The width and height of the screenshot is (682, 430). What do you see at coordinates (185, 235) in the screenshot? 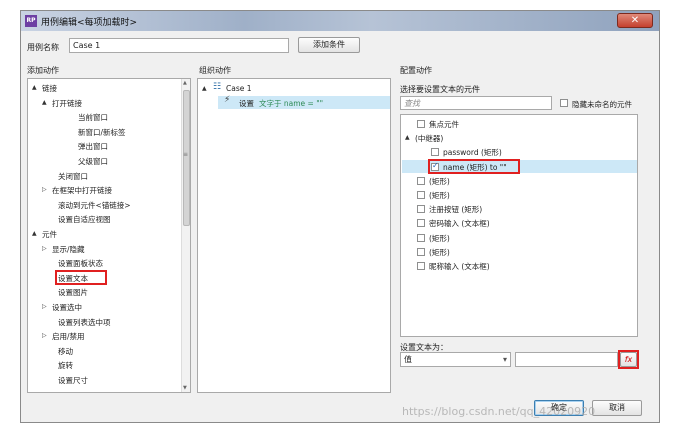
I see `add-action-scrollbar: ▲ ≡ ▼` at bounding box center [185, 235].